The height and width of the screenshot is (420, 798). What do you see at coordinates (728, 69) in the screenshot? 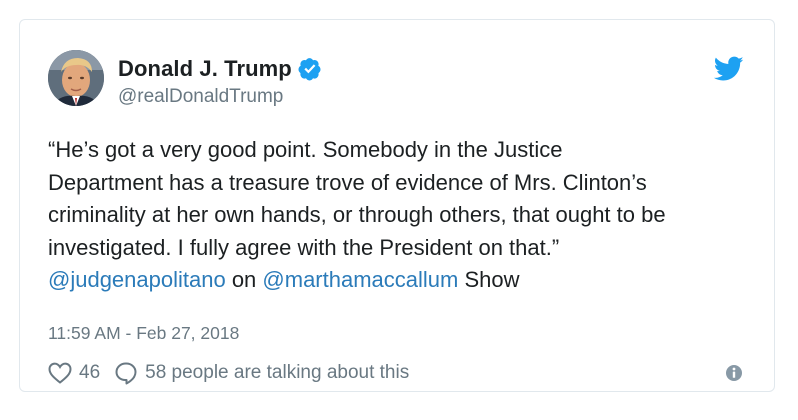
I see `twitter-bird-icon` at bounding box center [728, 69].